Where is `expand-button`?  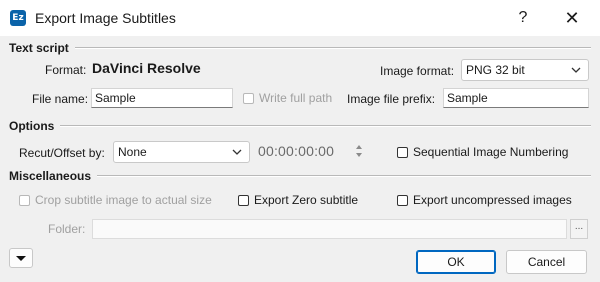
expand-button is located at coordinates (21, 258).